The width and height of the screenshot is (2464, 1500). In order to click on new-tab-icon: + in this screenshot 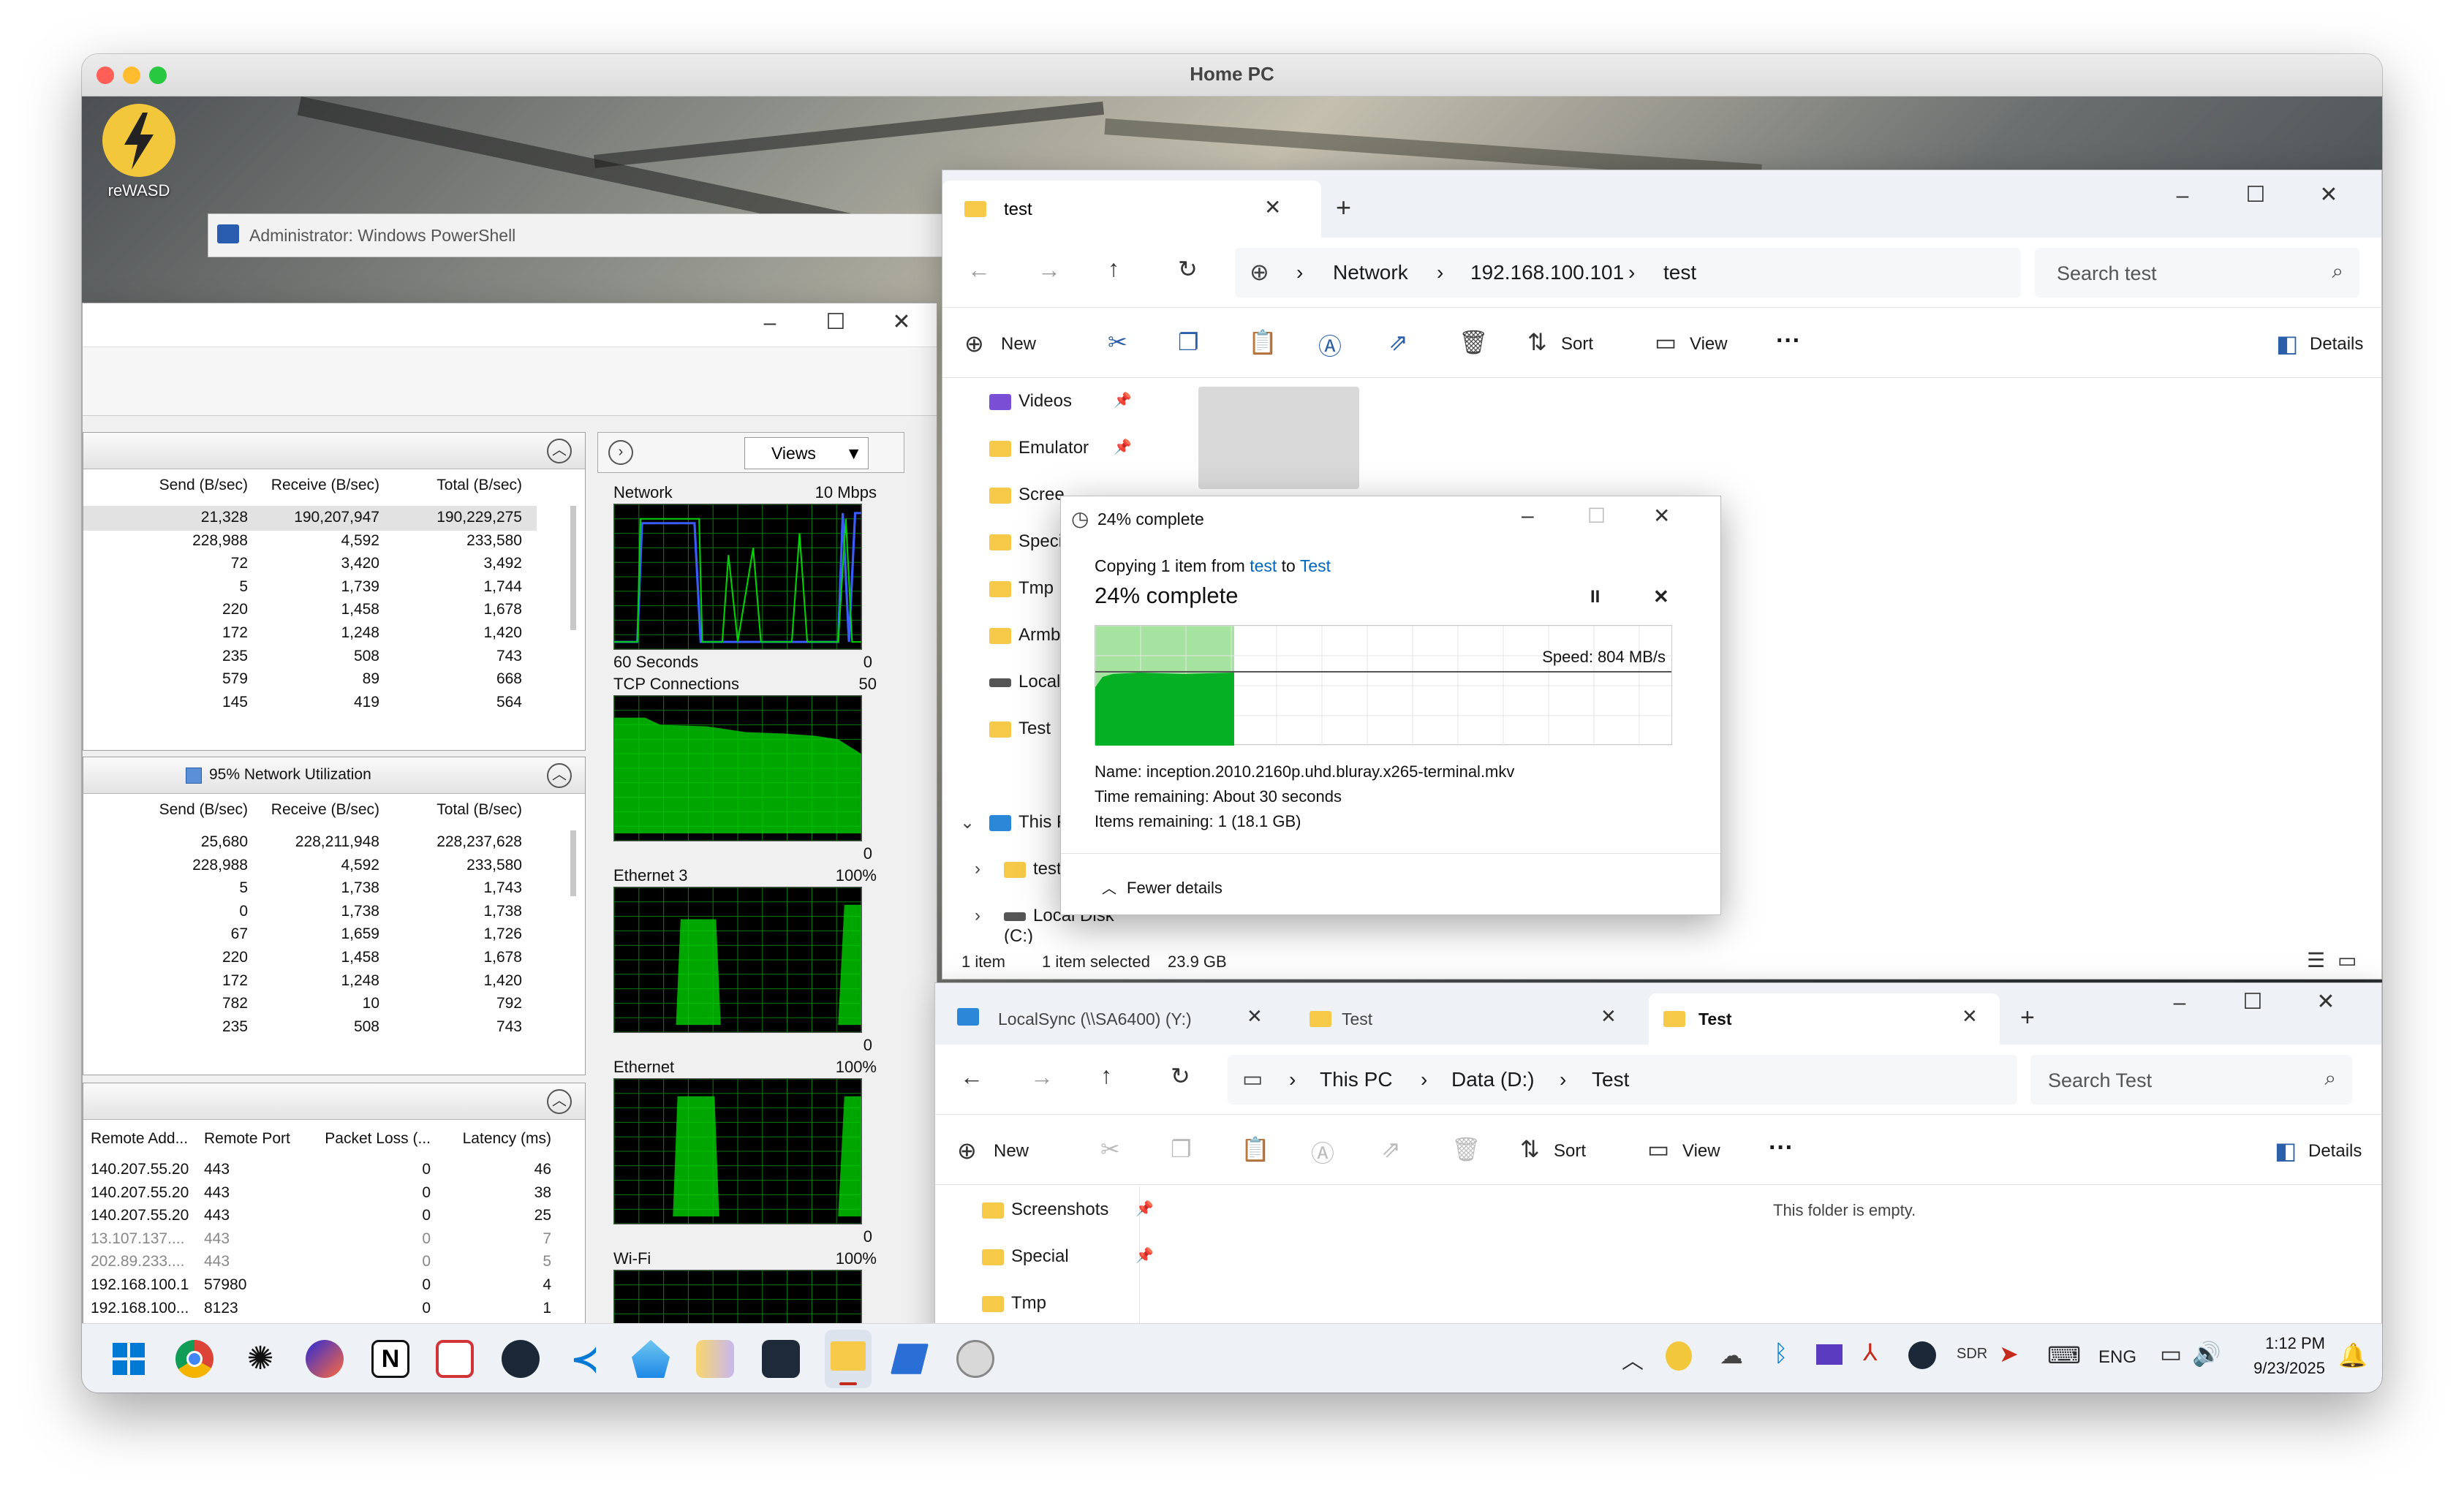, I will do `click(1343, 208)`.